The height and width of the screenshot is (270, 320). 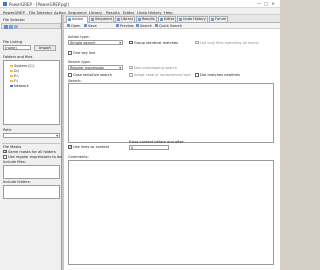 I want to click on file-listing-label: File Listing, so click(x=12, y=42).